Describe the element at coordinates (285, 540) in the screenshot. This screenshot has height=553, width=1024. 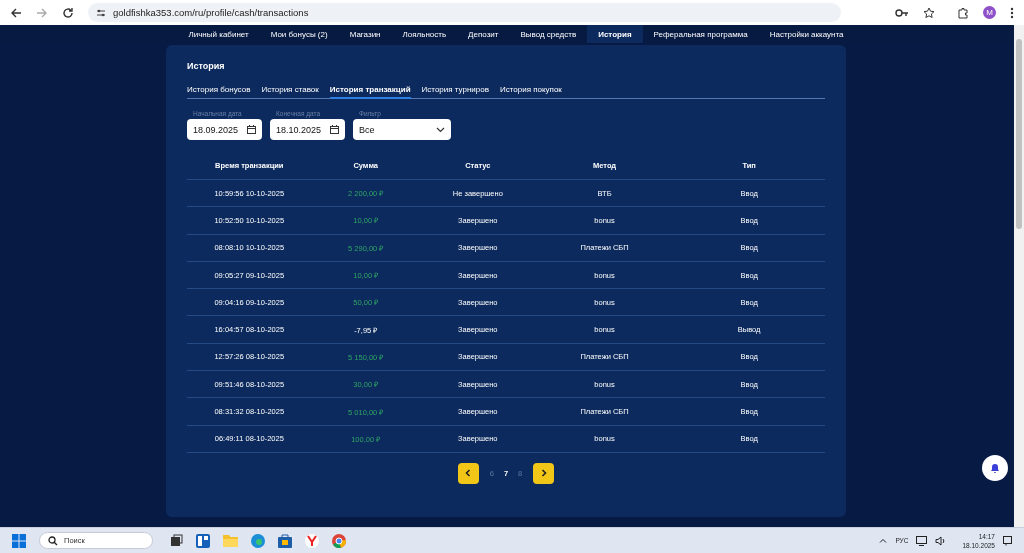
I see `store-icon` at that location.